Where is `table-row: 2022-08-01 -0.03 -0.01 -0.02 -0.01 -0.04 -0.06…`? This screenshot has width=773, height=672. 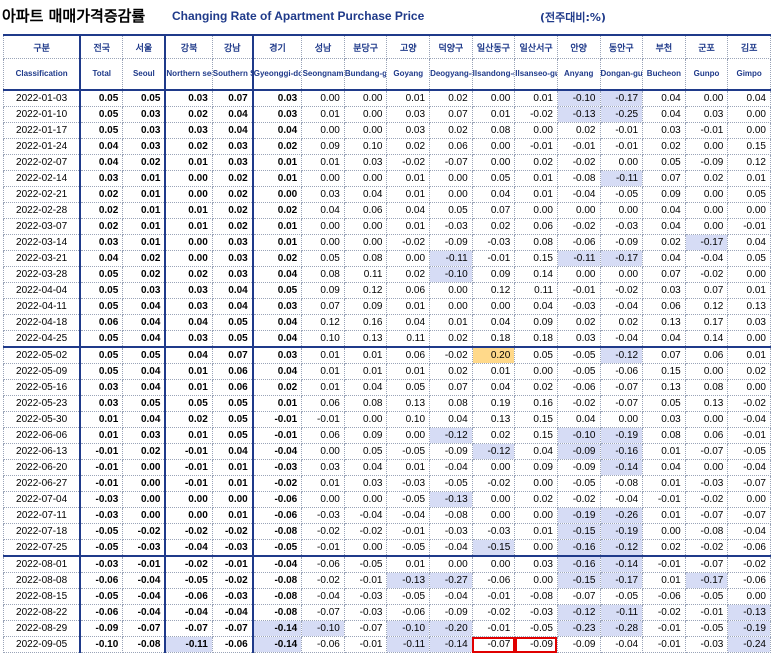
table-row: 2022-08-01 -0.03 -0.01 -0.02 -0.01 -0.04 -0.06… is located at coordinates (387, 564).